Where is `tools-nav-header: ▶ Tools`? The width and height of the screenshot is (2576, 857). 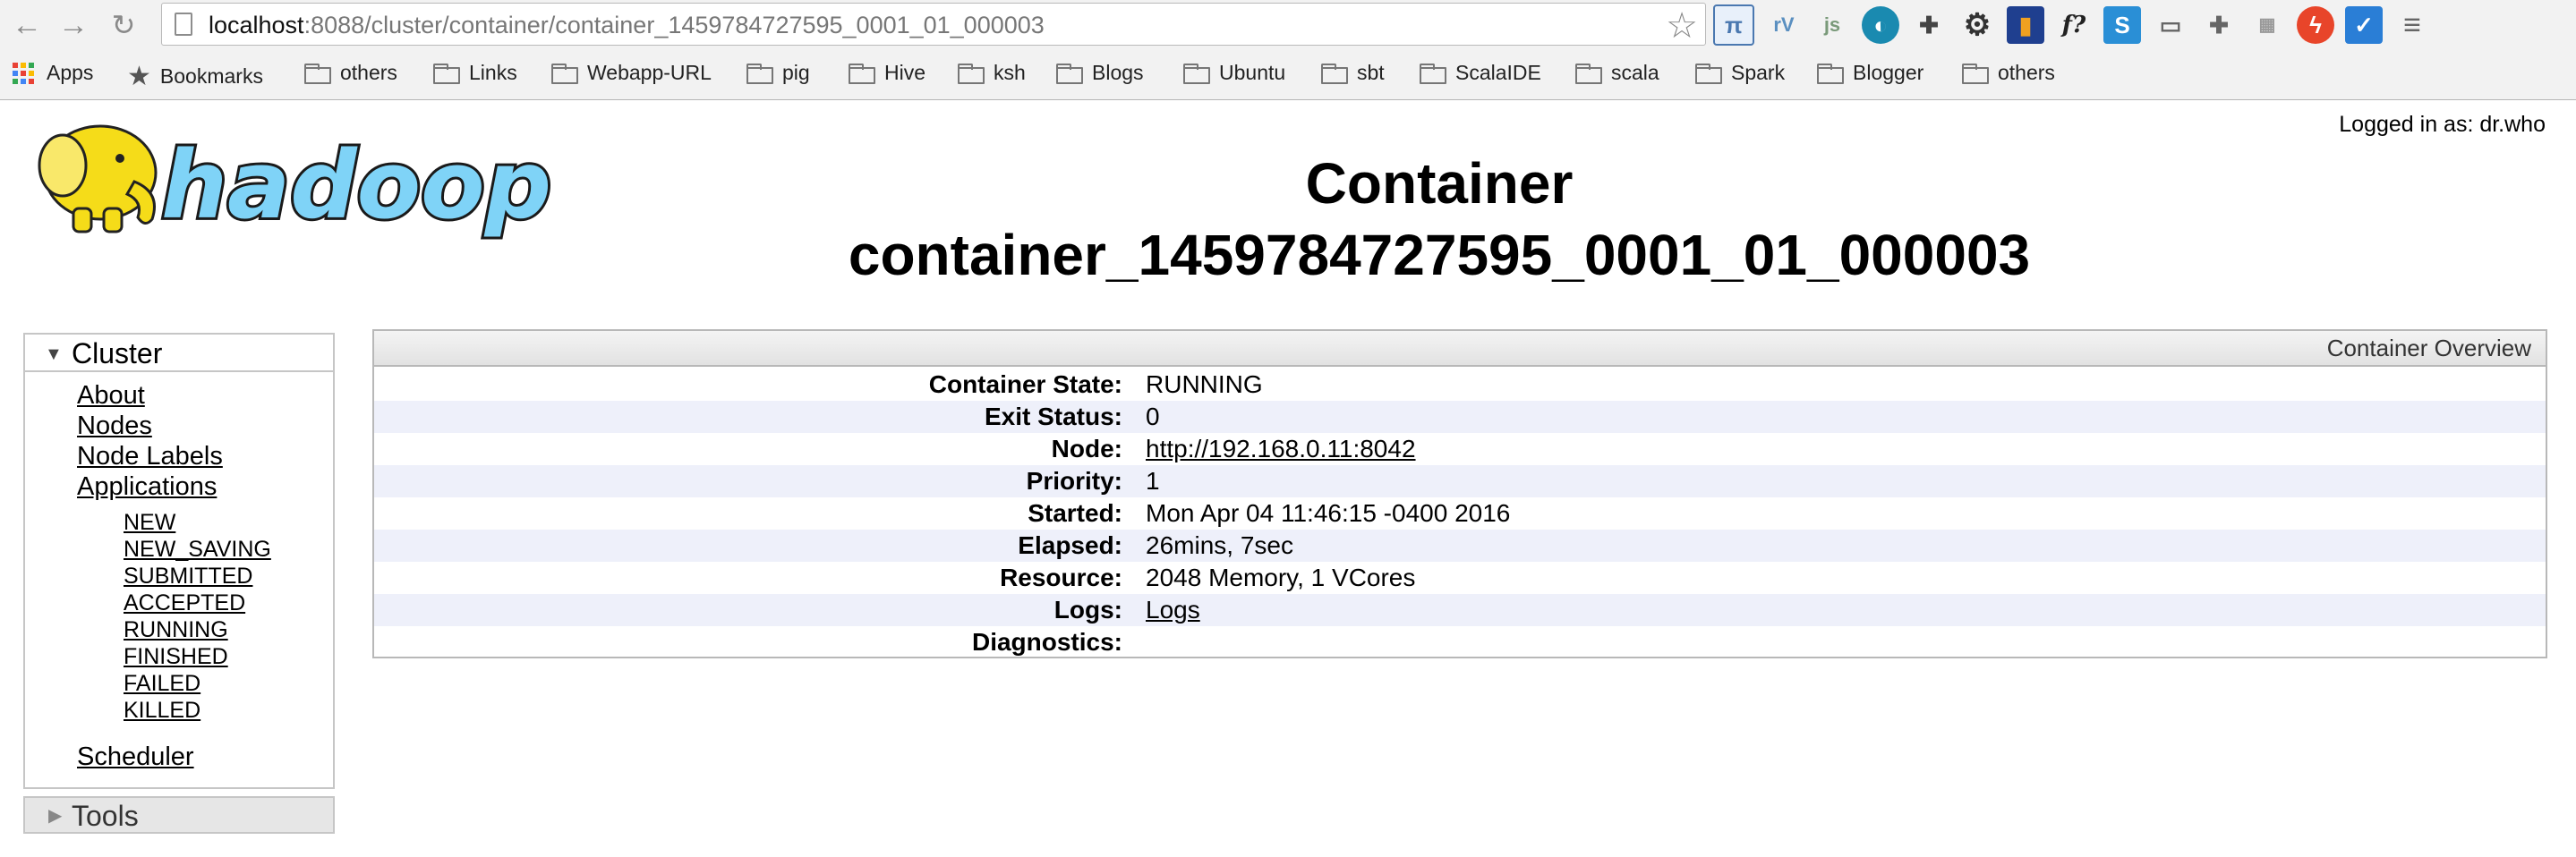
tools-nav-header: ▶ Tools is located at coordinates (179, 815).